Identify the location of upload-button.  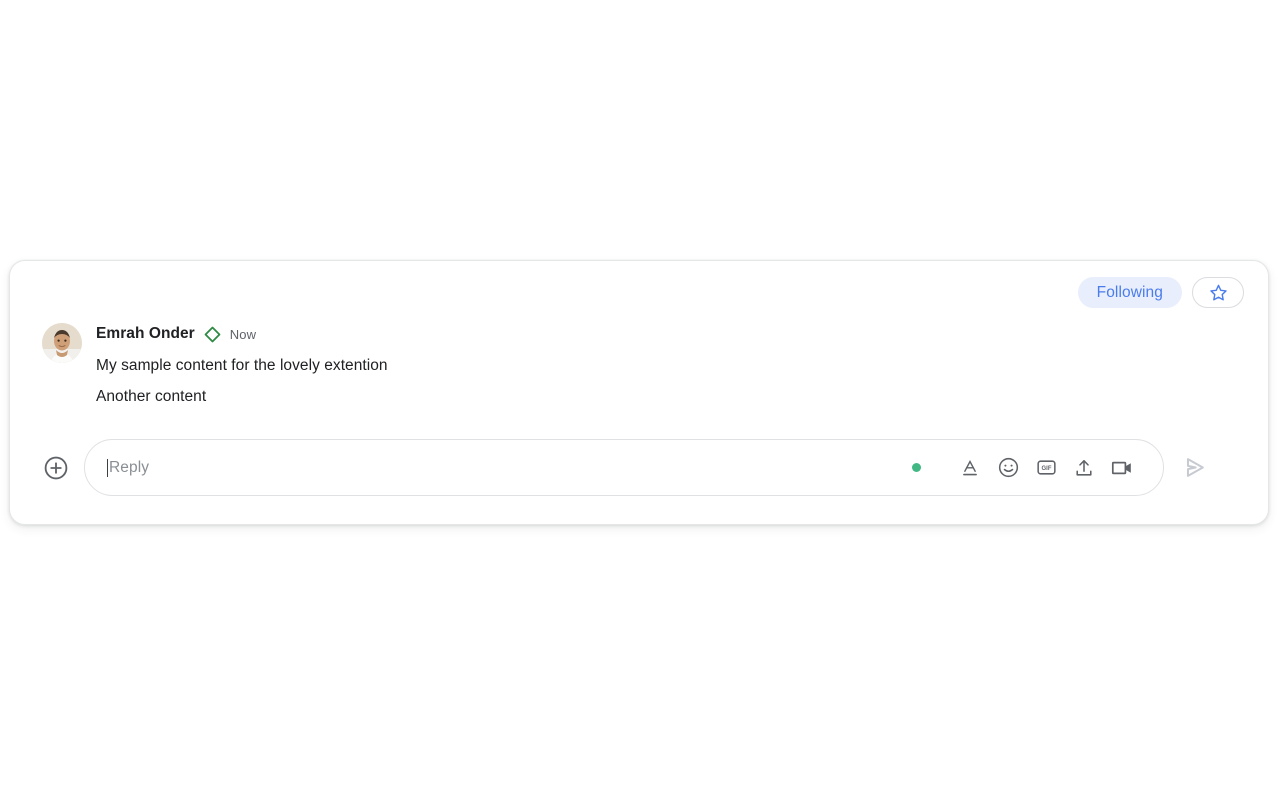
(1084, 468).